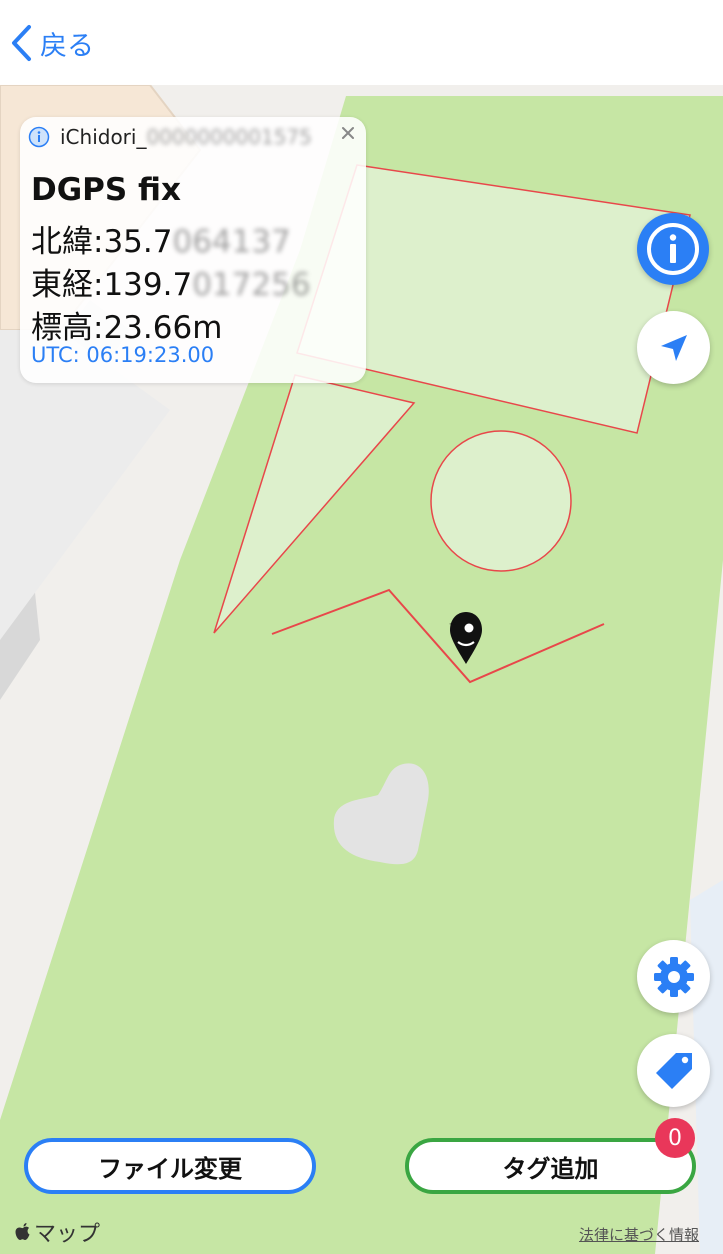 This screenshot has height=1254, width=723. What do you see at coordinates (231, 242) in the screenshot?
I see `latitude-redacted: 064137` at bounding box center [231, 242].